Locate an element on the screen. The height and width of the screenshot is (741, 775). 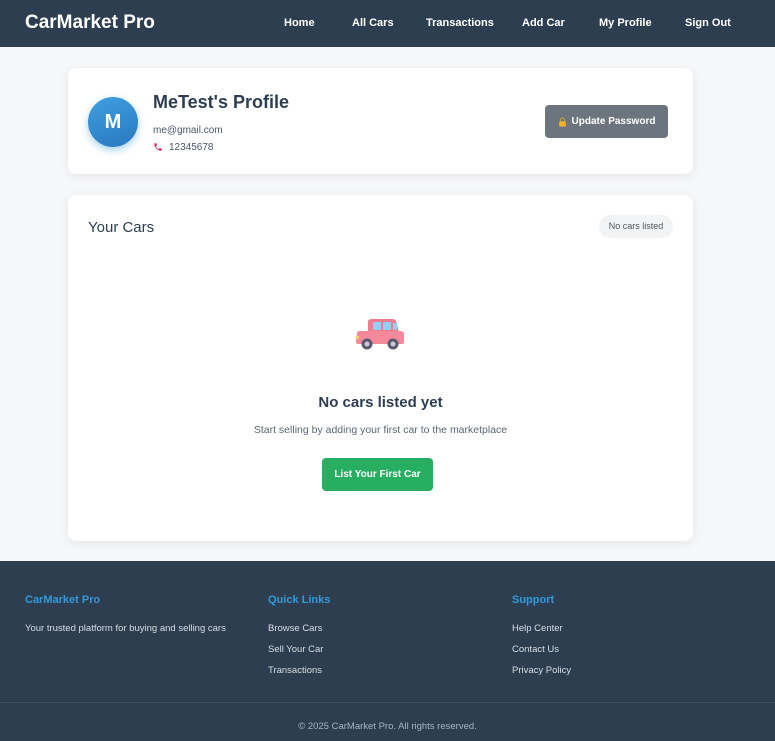
footer-link-privacy-policy: Privacy Policy is located at coordinates (541, 670).